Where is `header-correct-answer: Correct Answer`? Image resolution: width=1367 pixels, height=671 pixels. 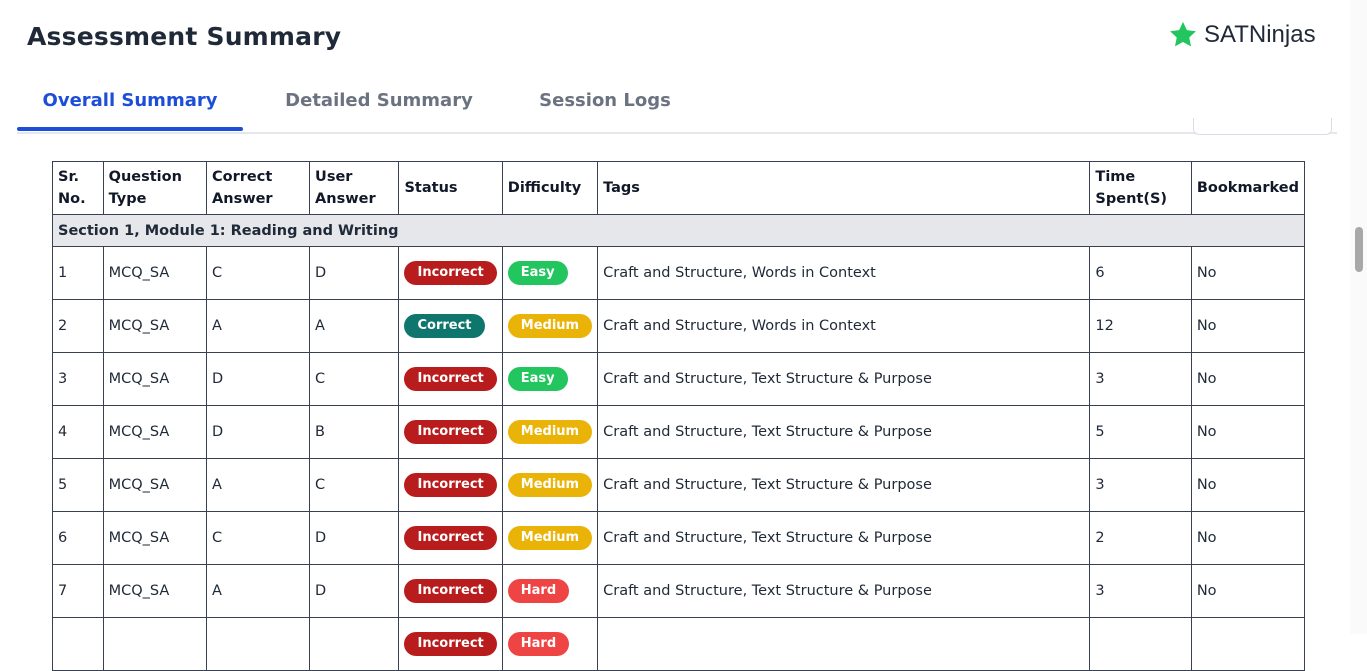 header-correct-answer: Correct Answer is located at coordinates (258, 188).